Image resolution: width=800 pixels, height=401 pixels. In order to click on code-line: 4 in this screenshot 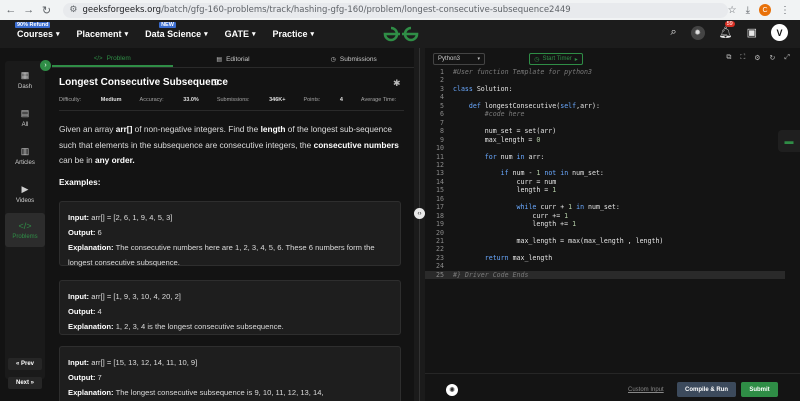, I will do `click(605, 97)`.